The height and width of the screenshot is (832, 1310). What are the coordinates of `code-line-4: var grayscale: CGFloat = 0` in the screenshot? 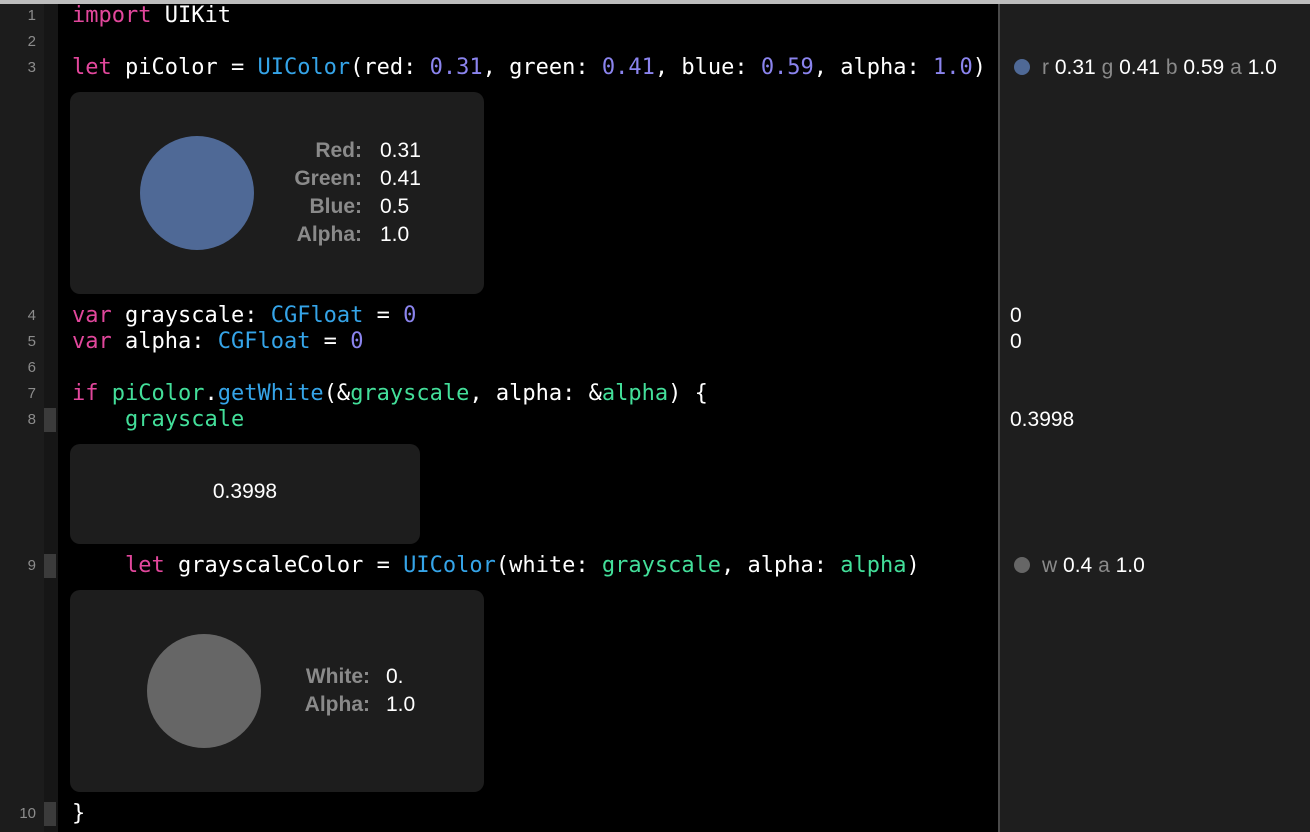 It's located at (244, 316).